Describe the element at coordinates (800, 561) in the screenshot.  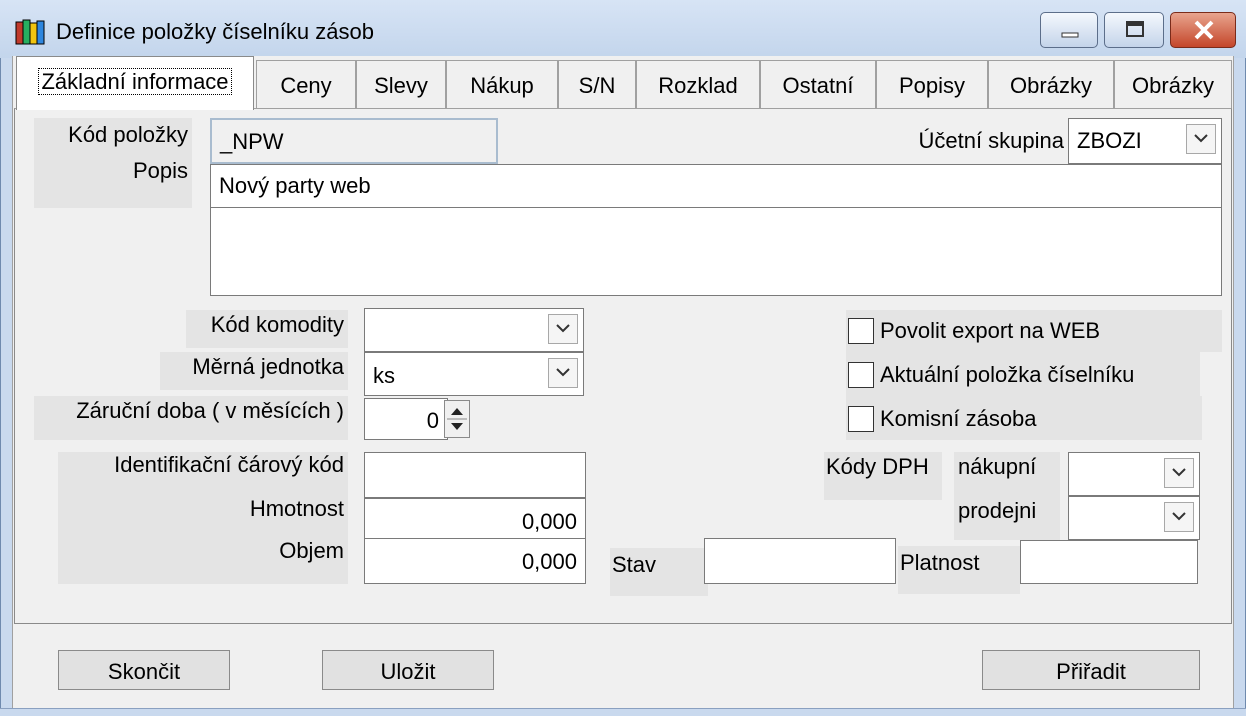
I see `stav-input` at that location.